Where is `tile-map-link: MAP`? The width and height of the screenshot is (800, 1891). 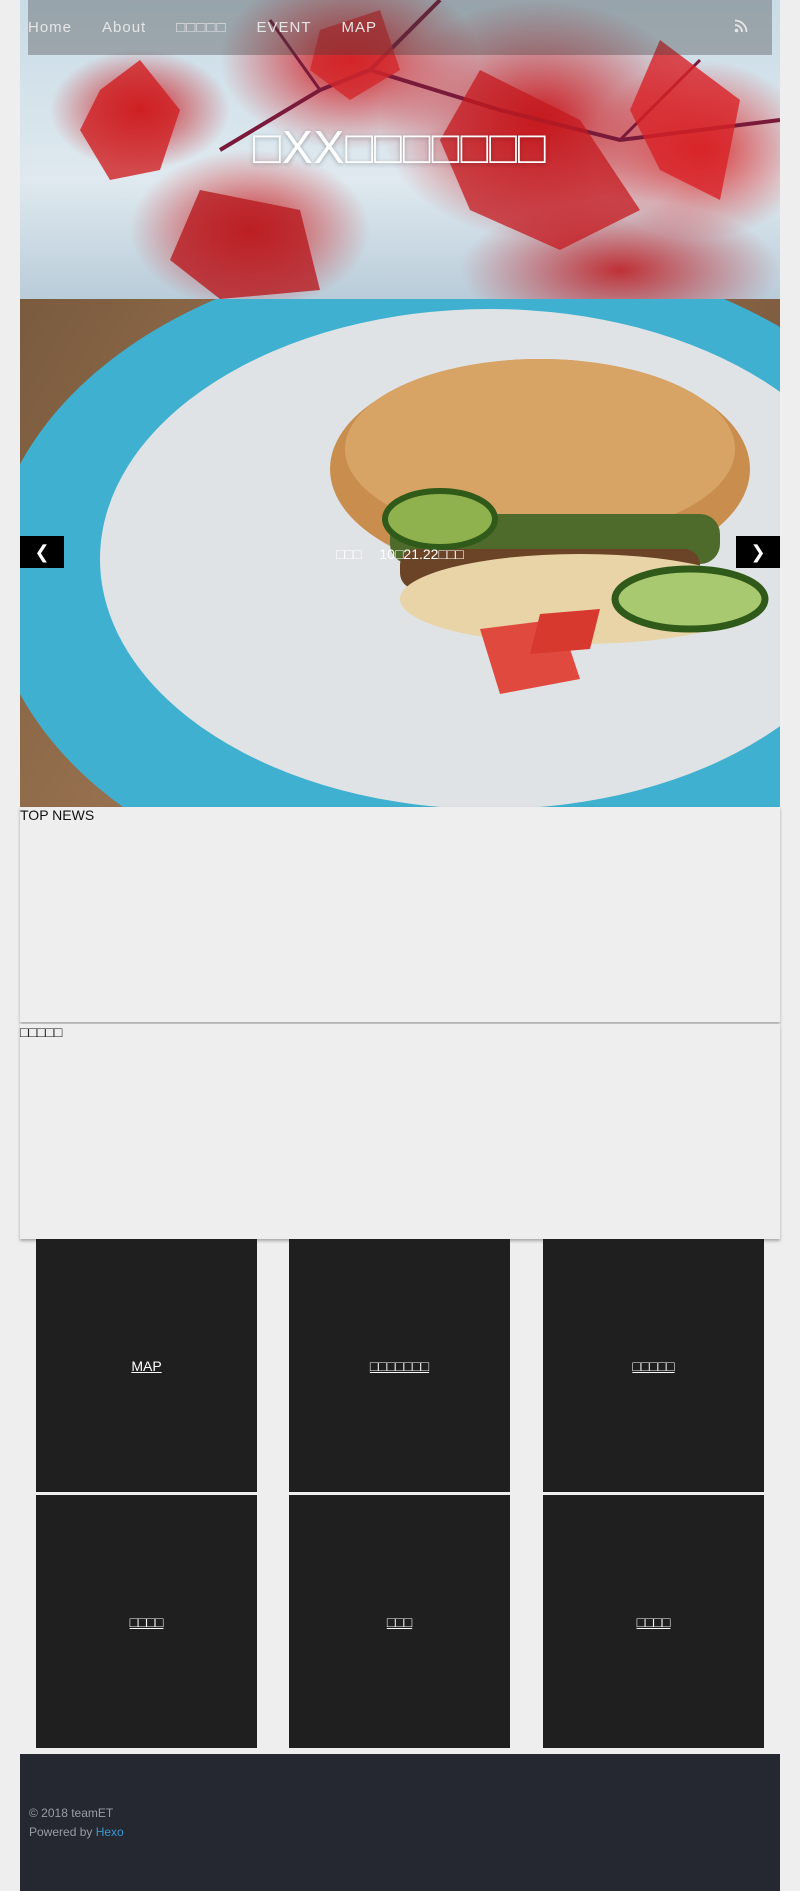 tile-map-link: MAP is located at coordinates (146, 1366).